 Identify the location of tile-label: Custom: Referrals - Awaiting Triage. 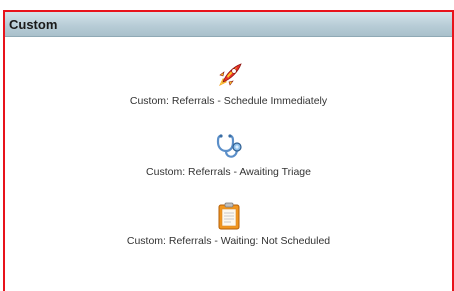
(228, 172).